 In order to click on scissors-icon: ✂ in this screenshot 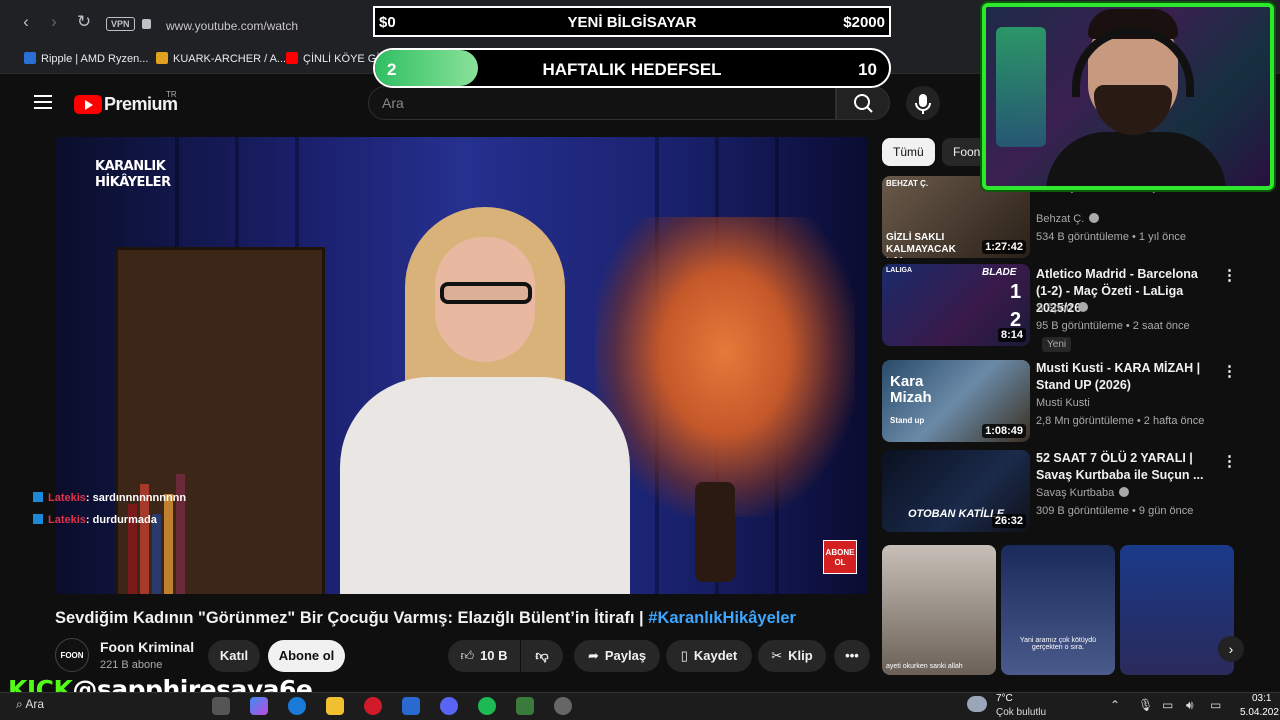, I will do `click(777, 655)`.